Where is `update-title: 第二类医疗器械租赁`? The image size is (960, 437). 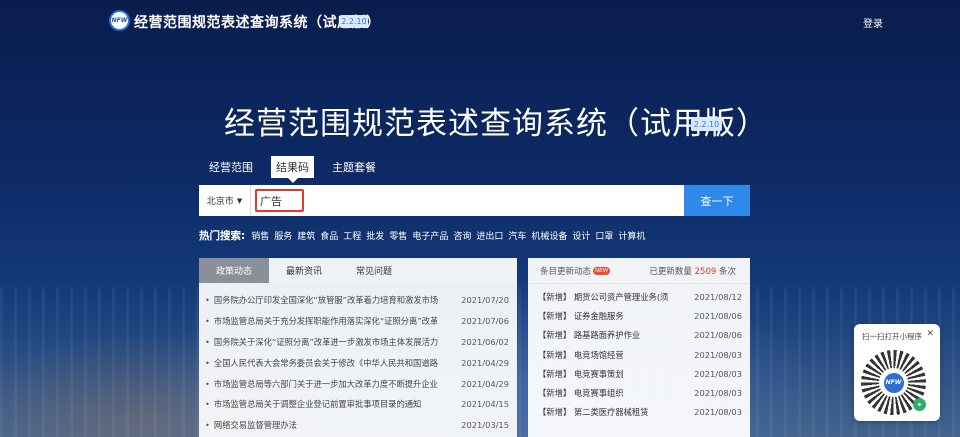
update-title: 第二类医疗器械租赁 is located at coordinates (611, 412).